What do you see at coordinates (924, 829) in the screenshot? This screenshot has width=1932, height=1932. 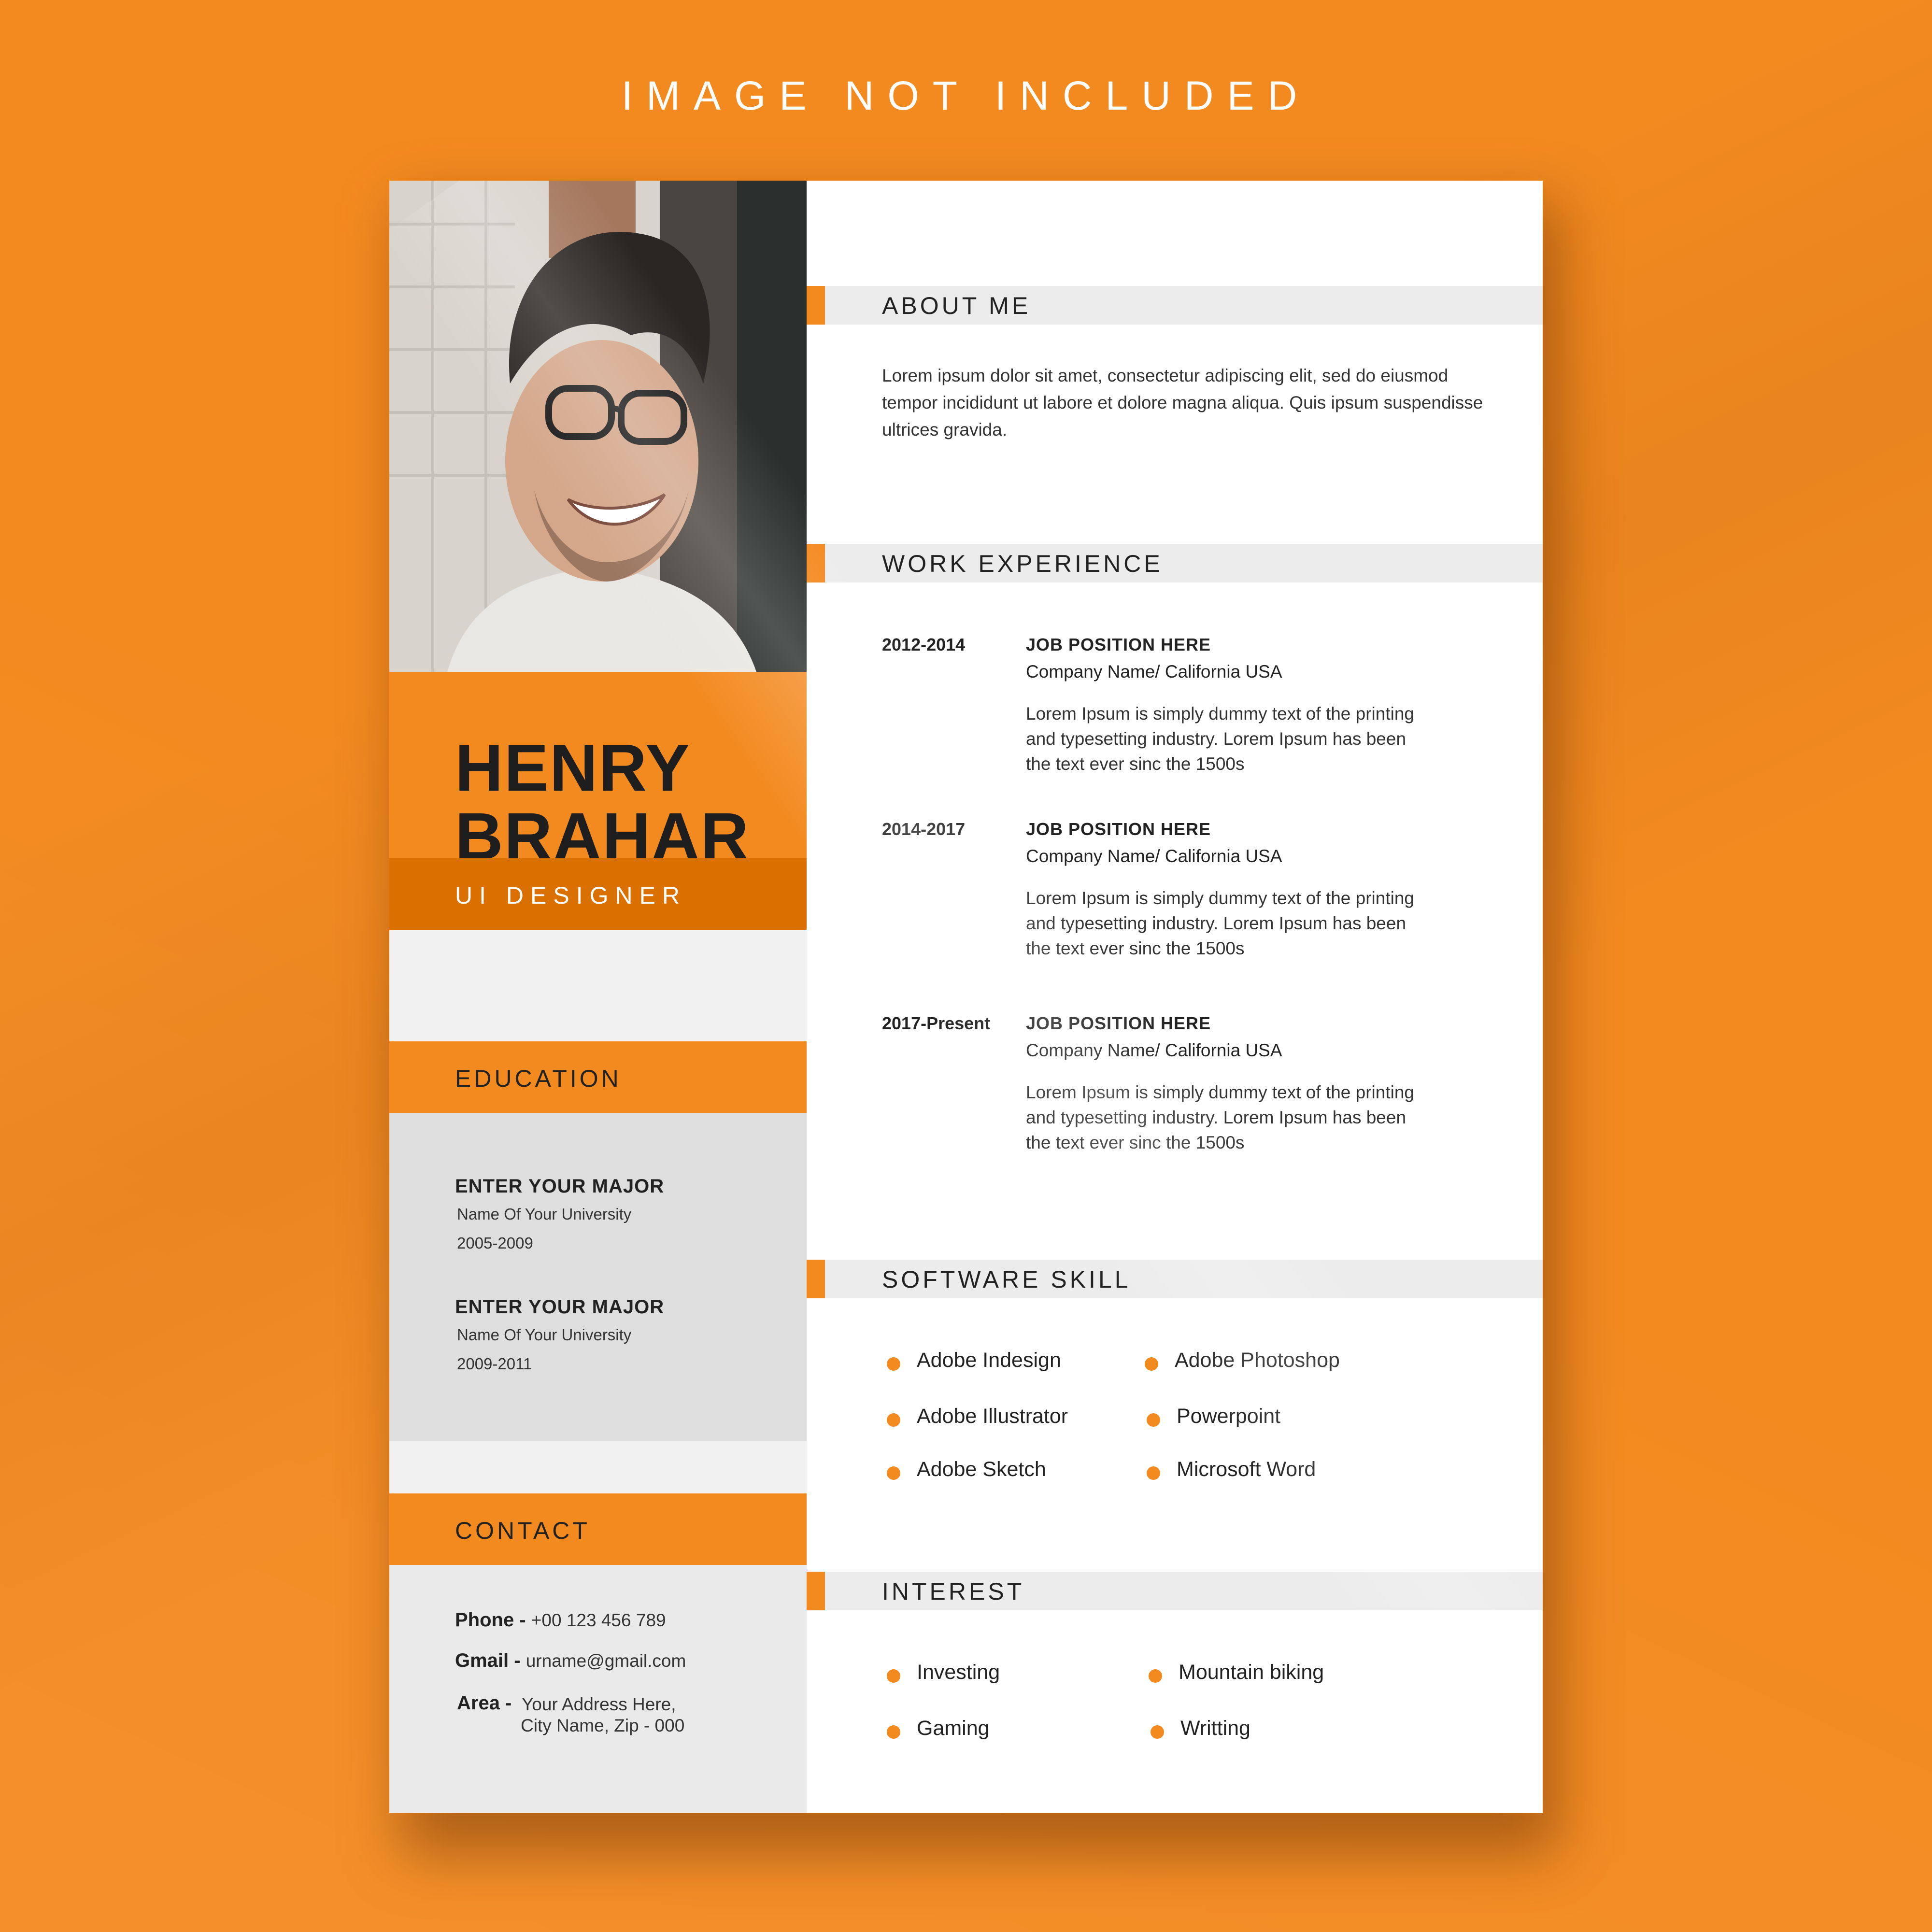 I see `job-years: 2014-2017` at bounding box center [924, 829].